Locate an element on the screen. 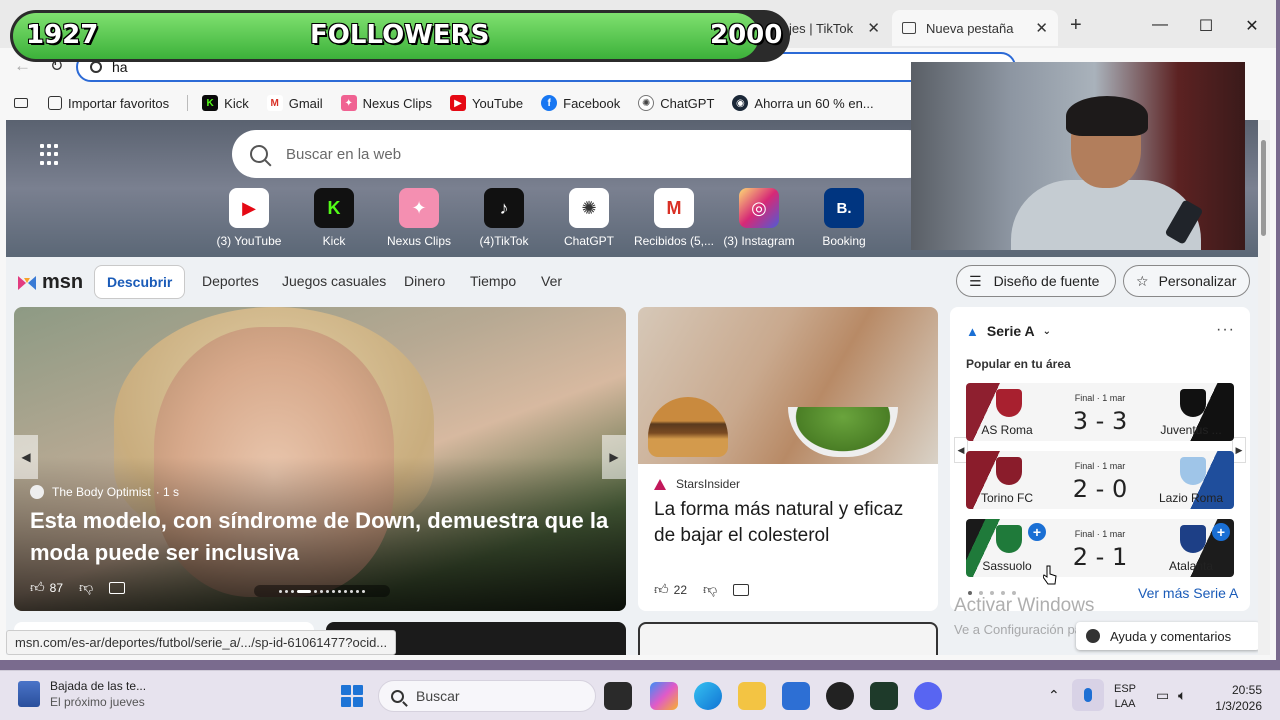  feedback-button: Ayuda y comentarios is located at coordinates (1168, 636).